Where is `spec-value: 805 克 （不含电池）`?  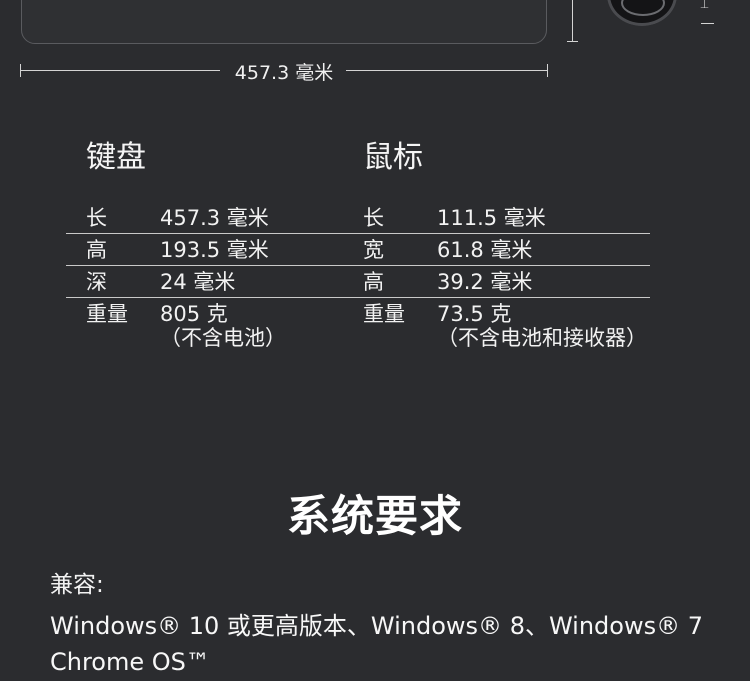
spec-value: 805 克 （不含电池） is located at coordinates (223, 326).